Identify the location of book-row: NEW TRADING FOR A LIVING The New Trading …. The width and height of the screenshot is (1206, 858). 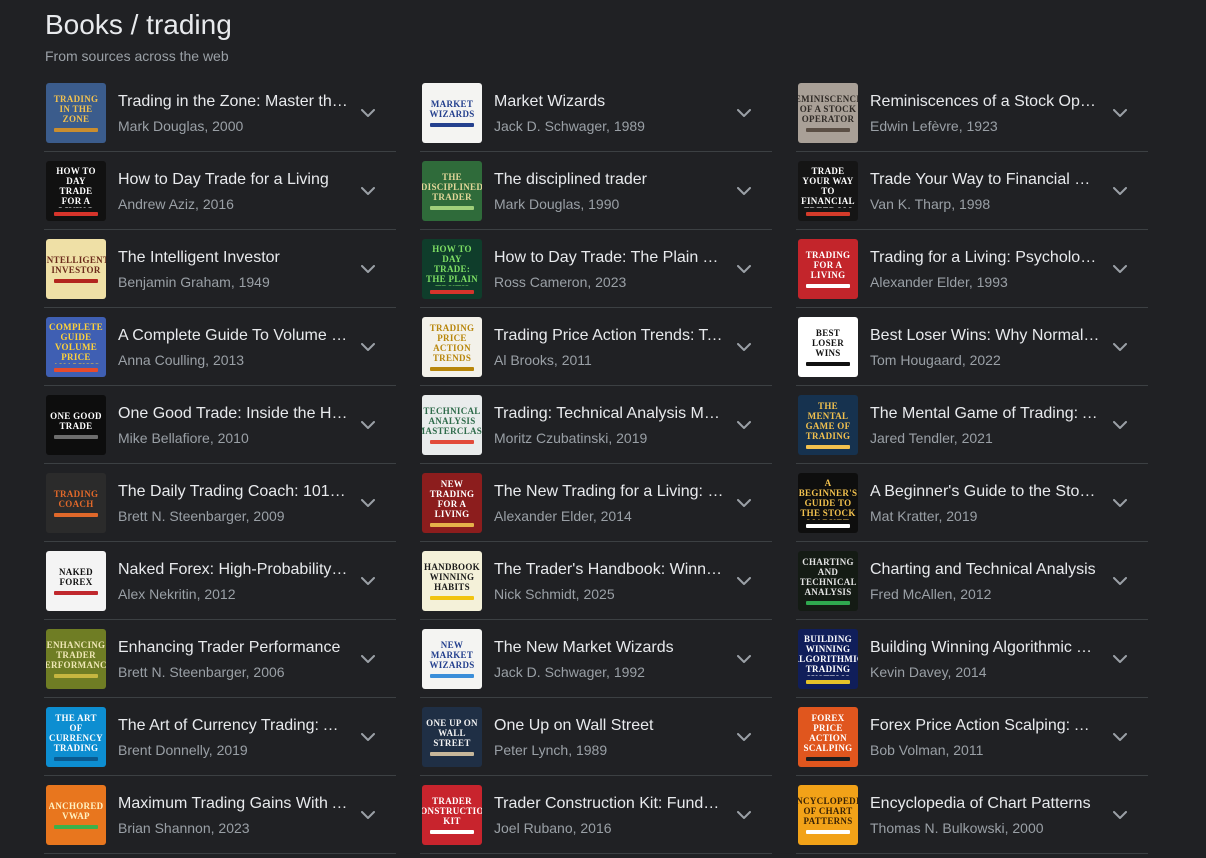
(596, 503).